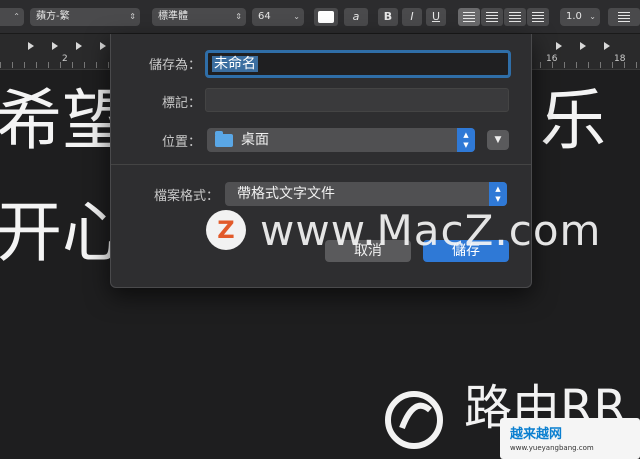 Image resolution: width=640 pixels, height=459 pixels. I want to click on macz-logo-letter: Z, so click(226, 230).